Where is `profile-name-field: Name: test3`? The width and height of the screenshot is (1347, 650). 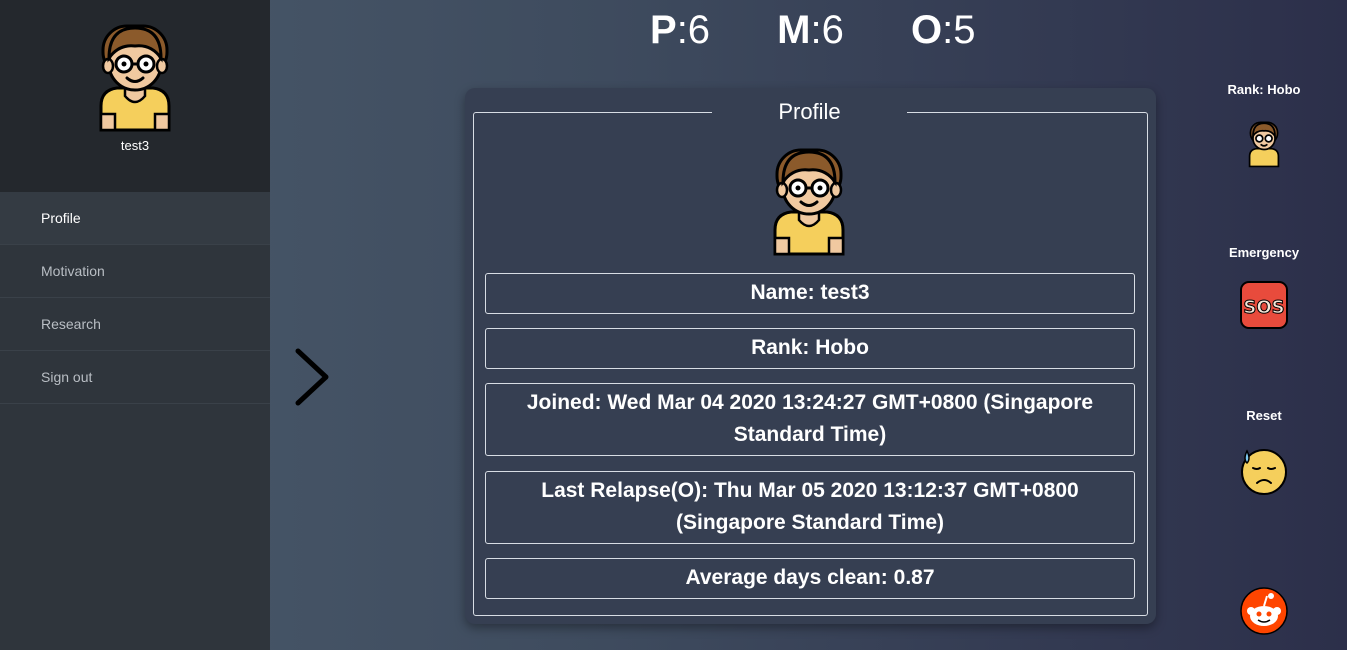
profile-name-field: Name: test3 is located at coordinates (810, 293).